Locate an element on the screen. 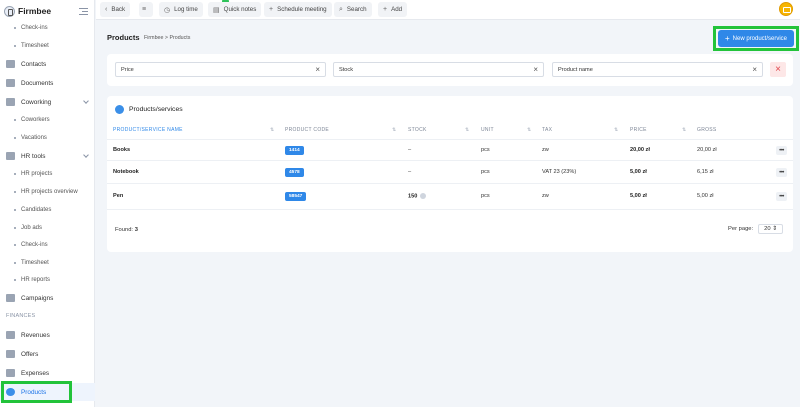 The image size is (800, 407). sidebar-item-job-ads: Job ads is located at coordinates (47, 228).